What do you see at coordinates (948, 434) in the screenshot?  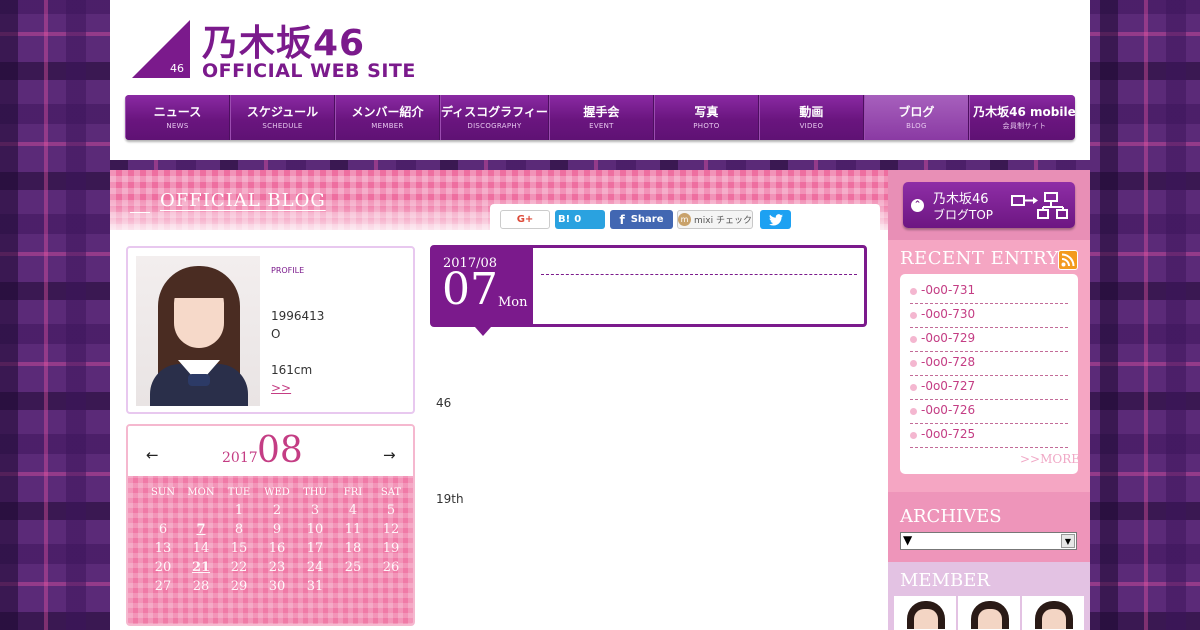 I see `recent-entry-label: -0o0-725` at bounding box center [948, 434].